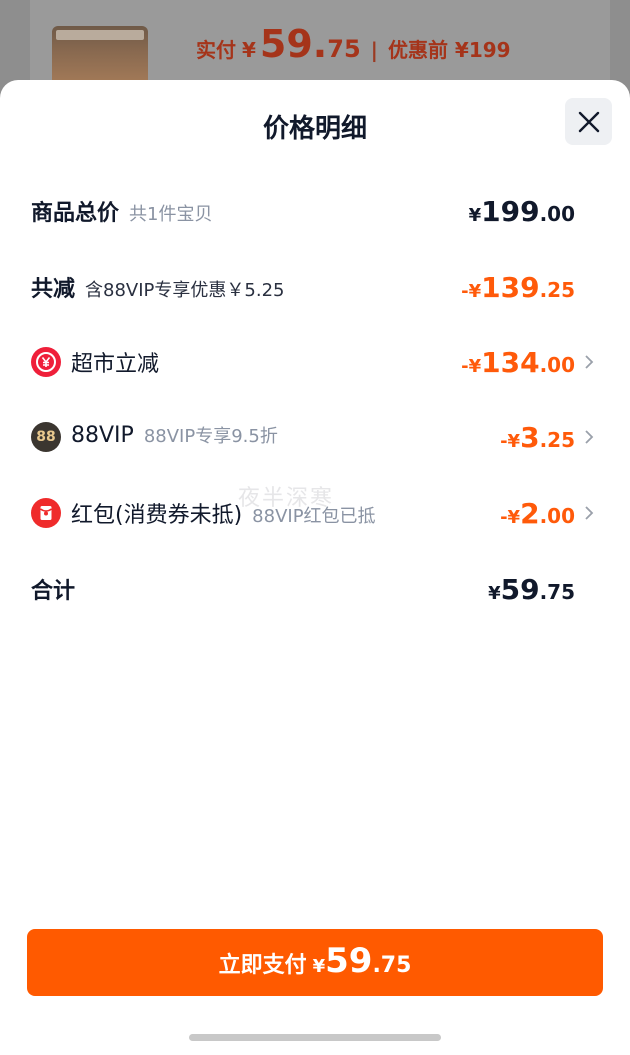 This screenshot has width=630, height=1055. I want to click on row-subtitle: 88VIP专享9.5折, so click(210, 436).